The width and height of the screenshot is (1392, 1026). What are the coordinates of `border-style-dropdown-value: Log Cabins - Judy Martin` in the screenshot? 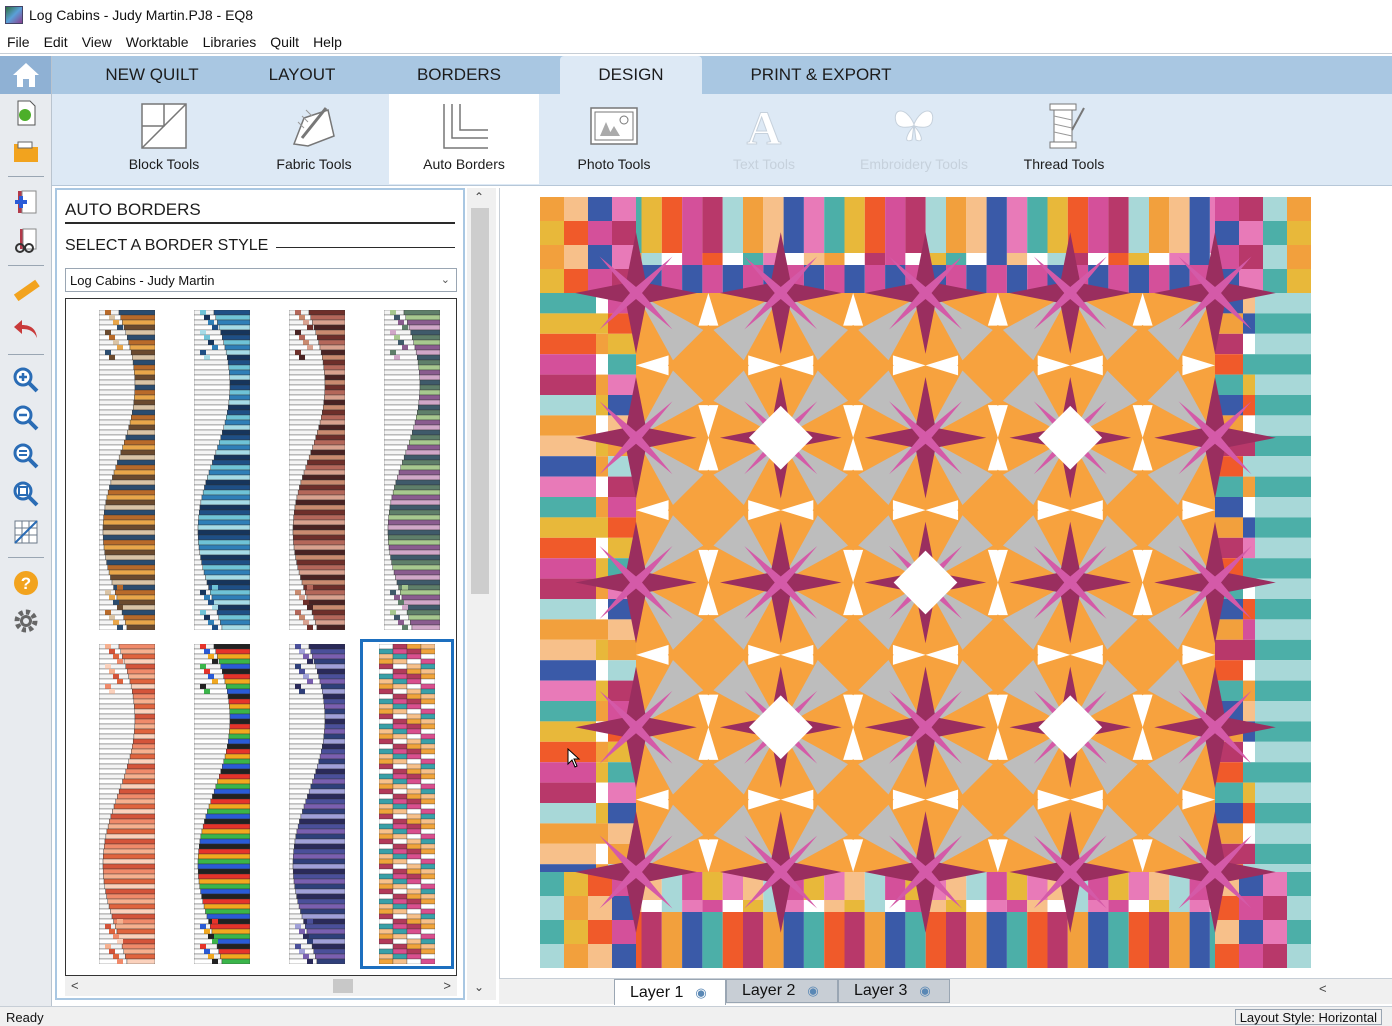 It's located at (142, 280).